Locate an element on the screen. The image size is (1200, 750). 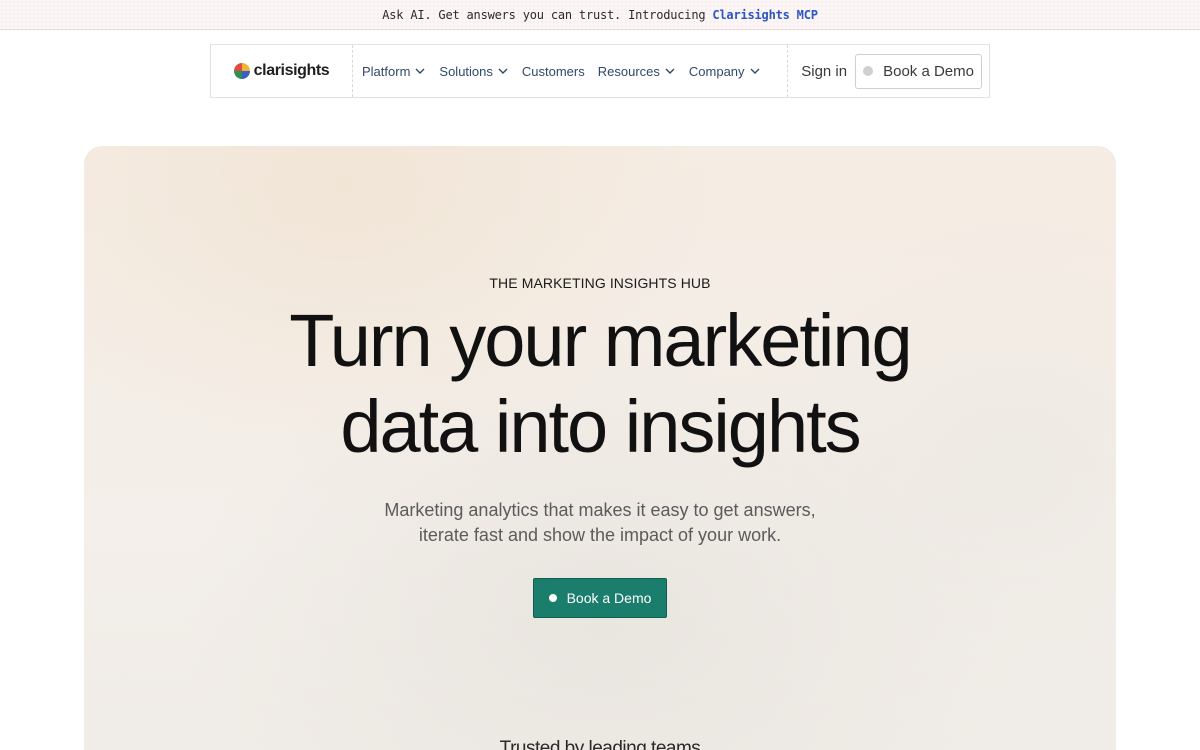
brand-logo: clarisights is located at coordinates (282, 71).